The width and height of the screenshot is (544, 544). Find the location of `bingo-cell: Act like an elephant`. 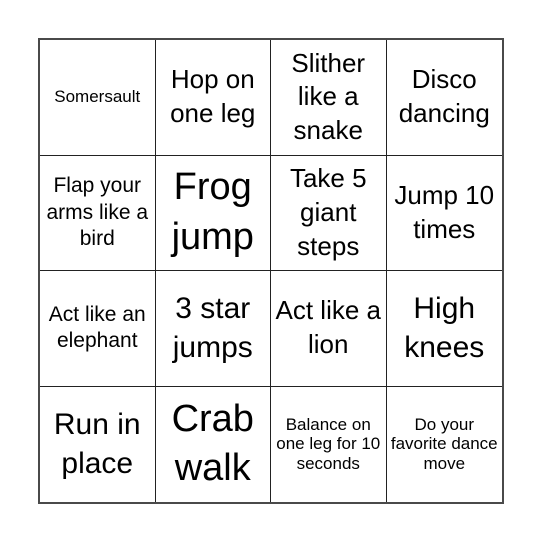

bingo-cell: Act like an elephant is located at coordinates (98, 329).